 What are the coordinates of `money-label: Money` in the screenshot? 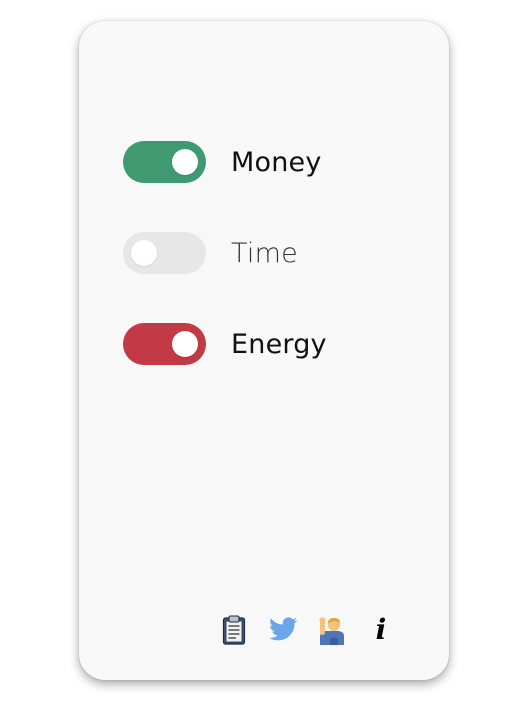 It's located at (276, 162).